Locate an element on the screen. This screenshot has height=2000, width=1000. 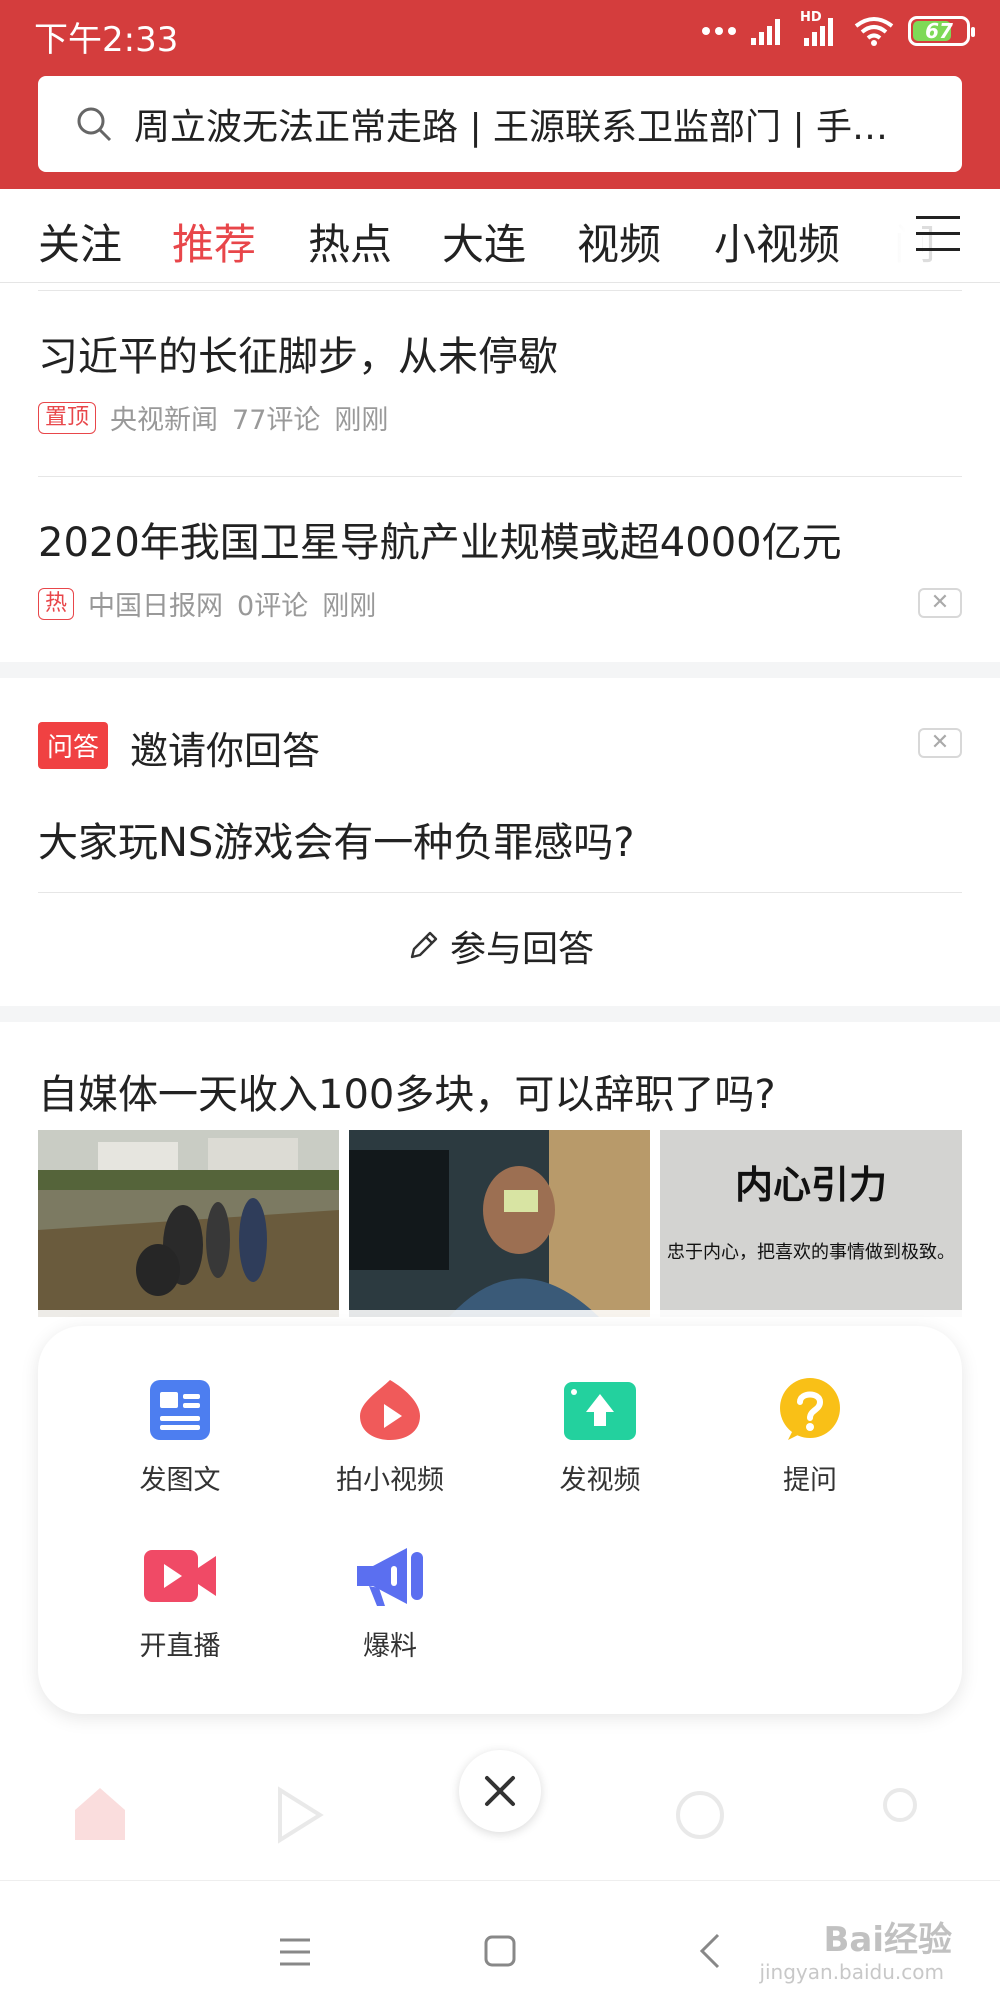
pinned-tag: 置顶 is located at coordinates (67, 417).